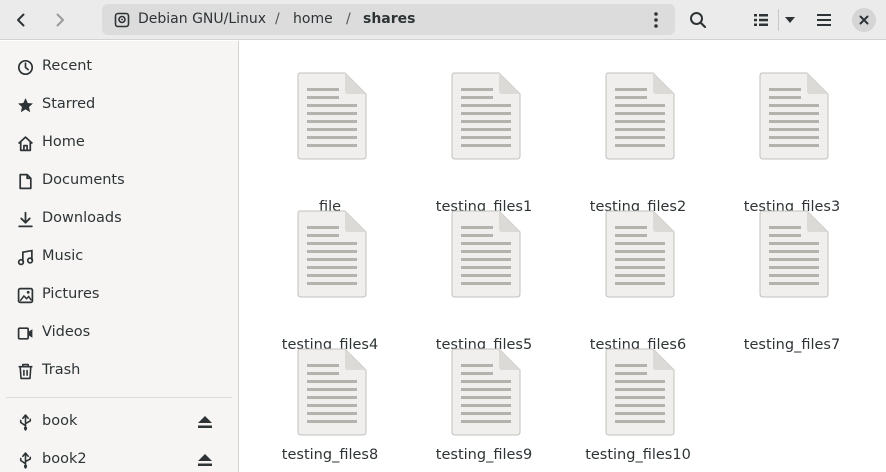 This screenshot has width=886, height=472. I want to click on sidebar-device-book2: book2, so click(119, 457).